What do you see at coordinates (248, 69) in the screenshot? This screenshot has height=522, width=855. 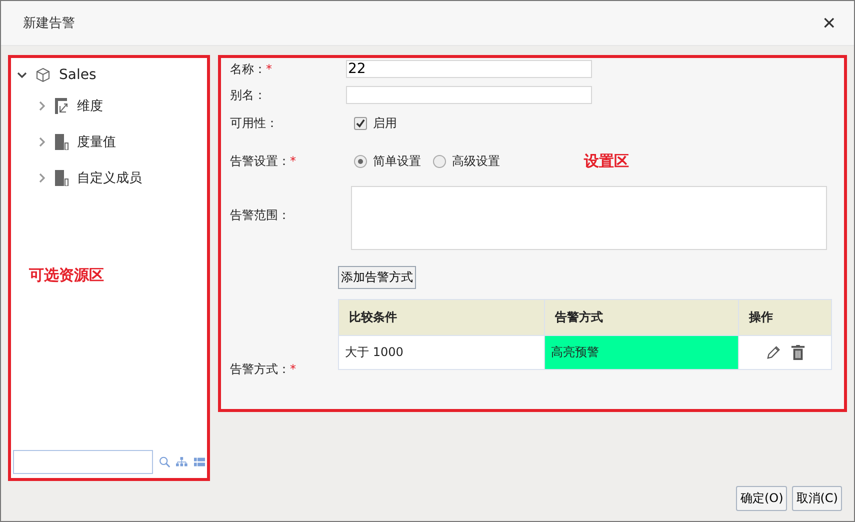 I see `field-label: 名称：` at bounding box center [248, 69].